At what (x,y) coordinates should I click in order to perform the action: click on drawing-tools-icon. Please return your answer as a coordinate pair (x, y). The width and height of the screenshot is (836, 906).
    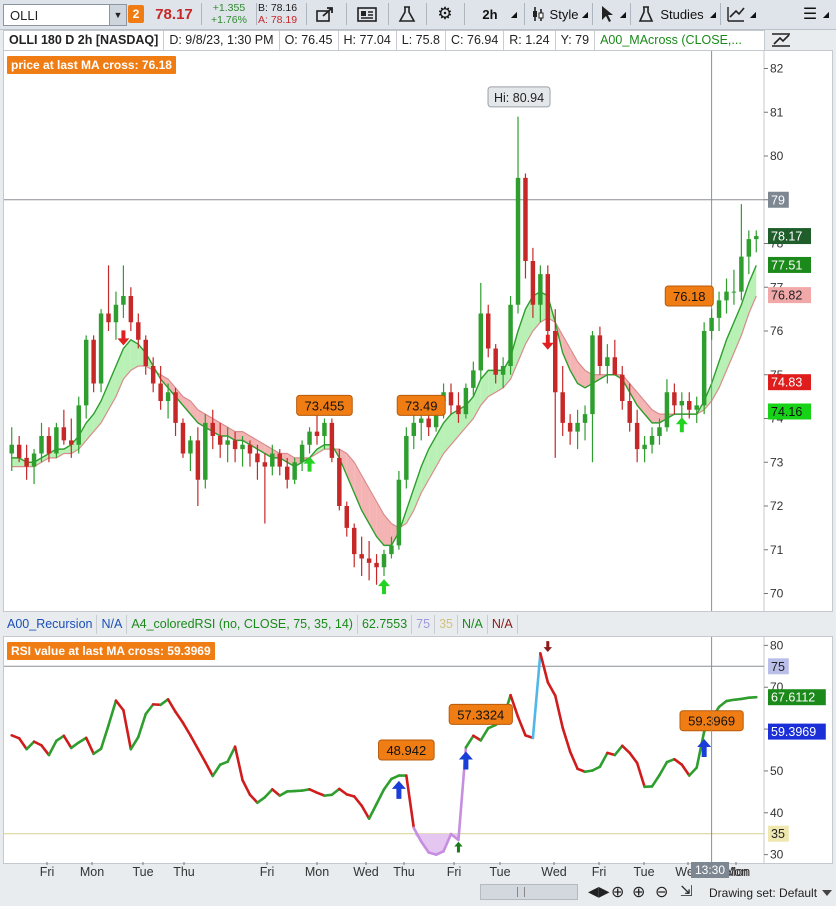
    Looking at the image, I should click on (736, 14).